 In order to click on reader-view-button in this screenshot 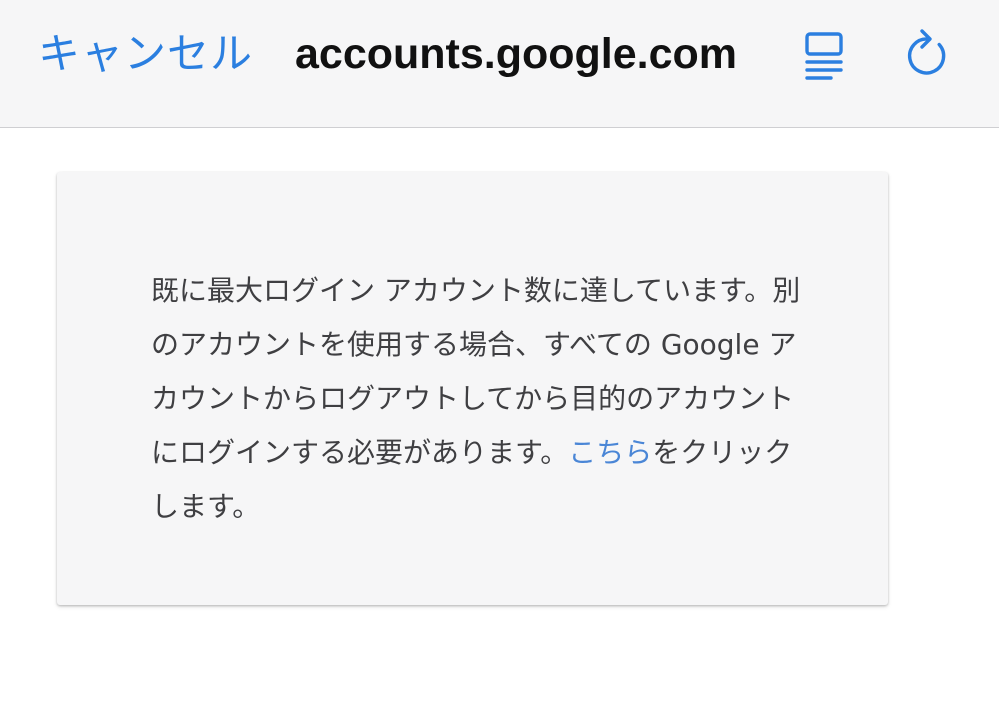, I will do `click(825, 54)`.